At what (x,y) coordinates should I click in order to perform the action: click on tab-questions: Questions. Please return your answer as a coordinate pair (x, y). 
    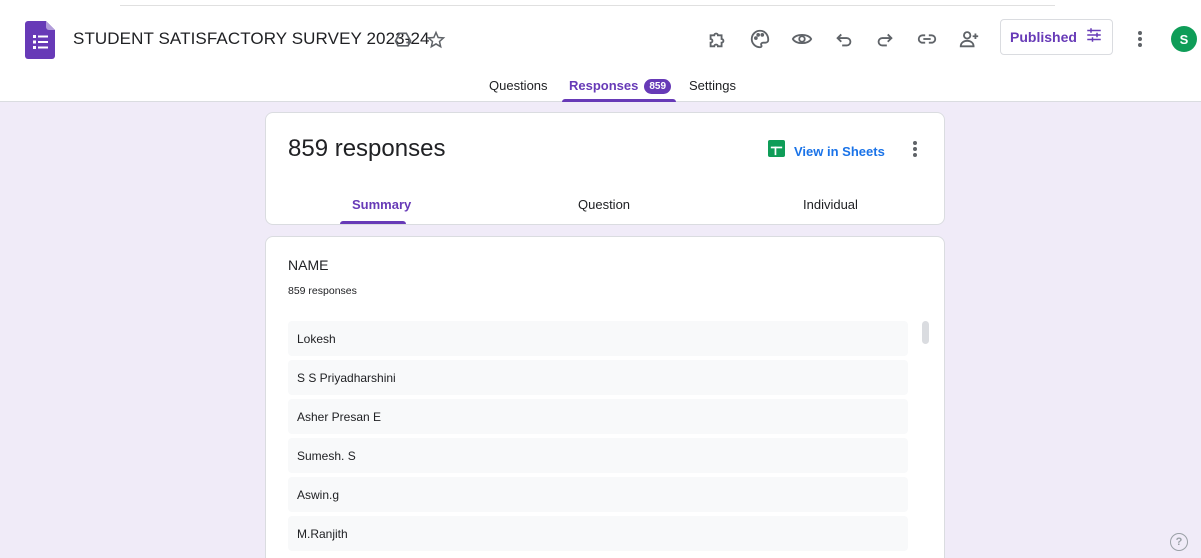
    Looking at the image, I should click on (518, 85).